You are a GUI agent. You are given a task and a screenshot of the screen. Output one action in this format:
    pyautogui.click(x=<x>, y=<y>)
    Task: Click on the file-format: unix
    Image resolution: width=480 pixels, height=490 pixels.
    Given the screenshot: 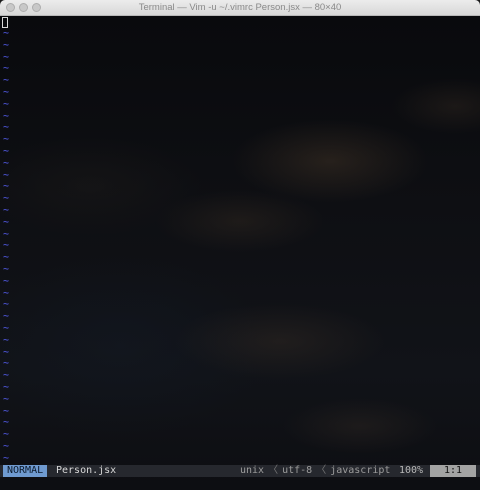 What is the action you would take?
    pyautogui.click(x=252, y=470)
    